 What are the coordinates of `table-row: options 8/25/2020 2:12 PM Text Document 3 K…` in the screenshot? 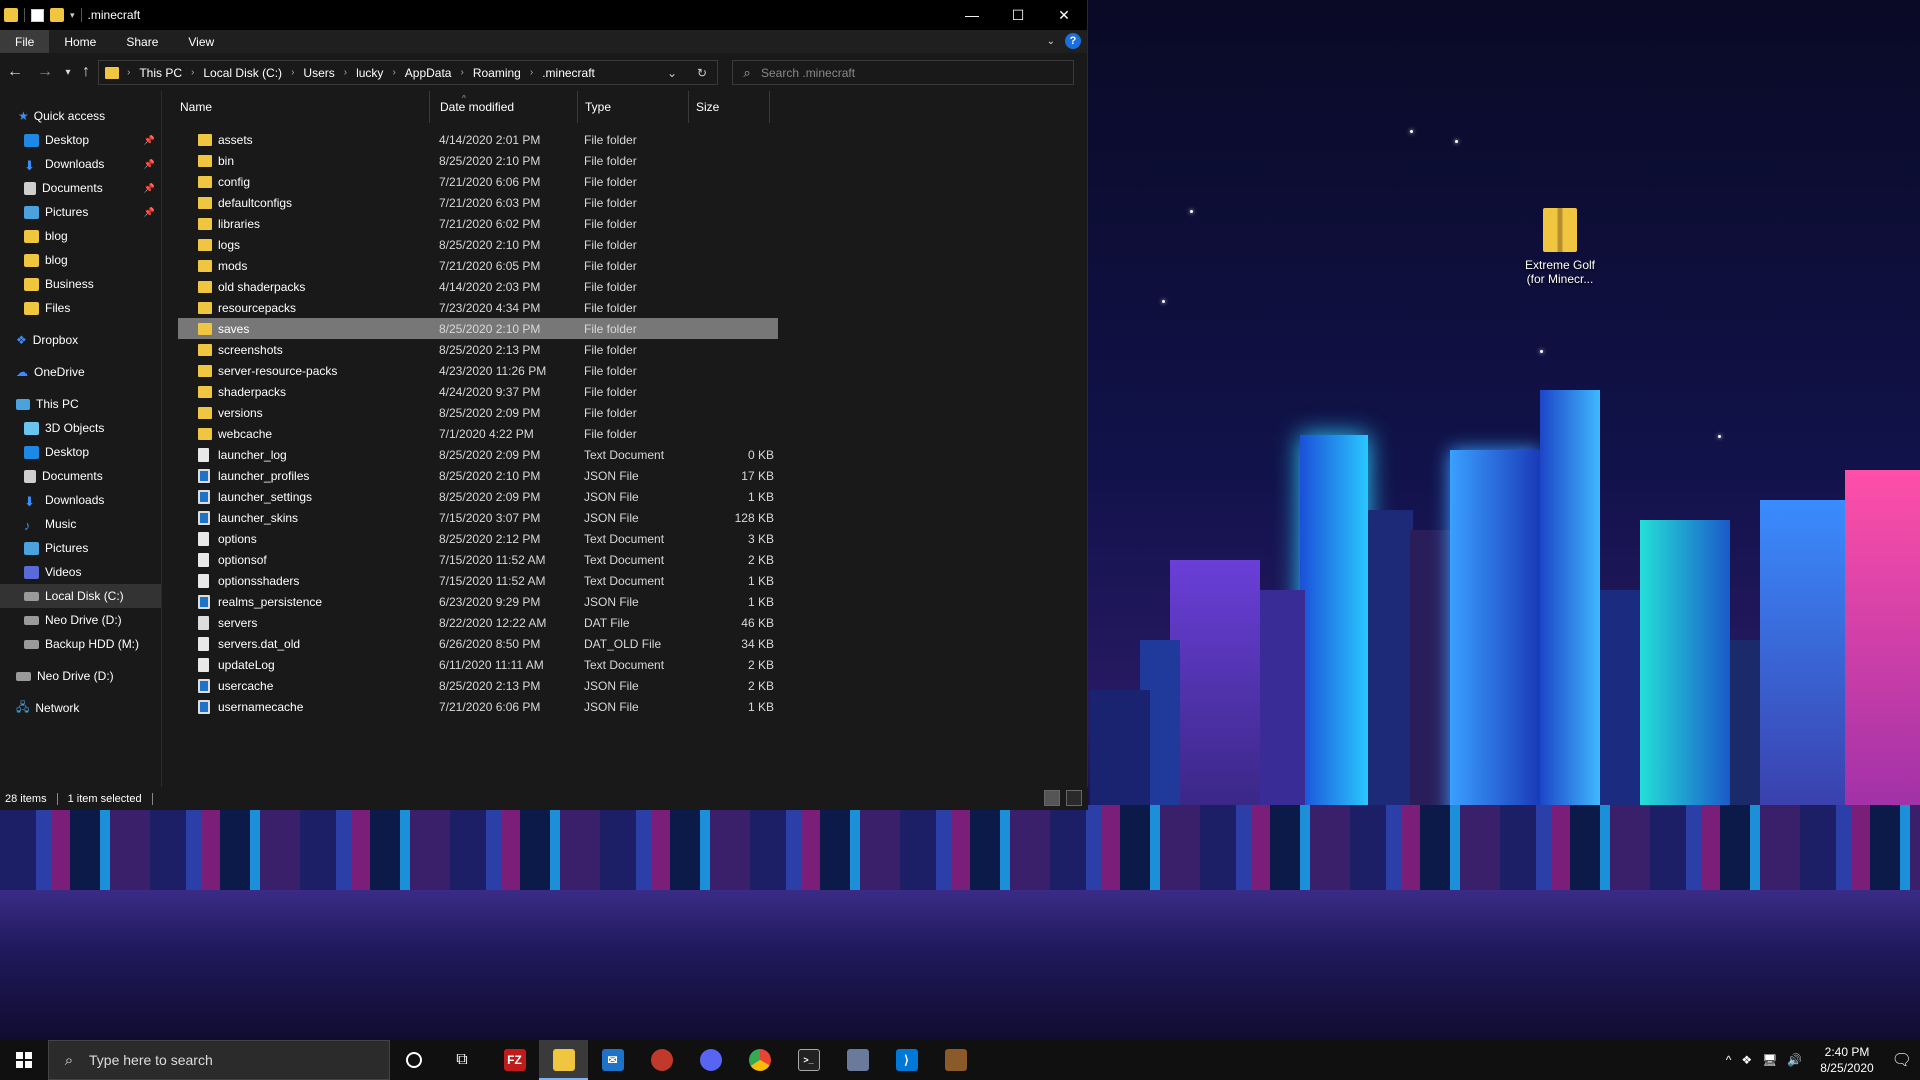 It's located at (625, 538).